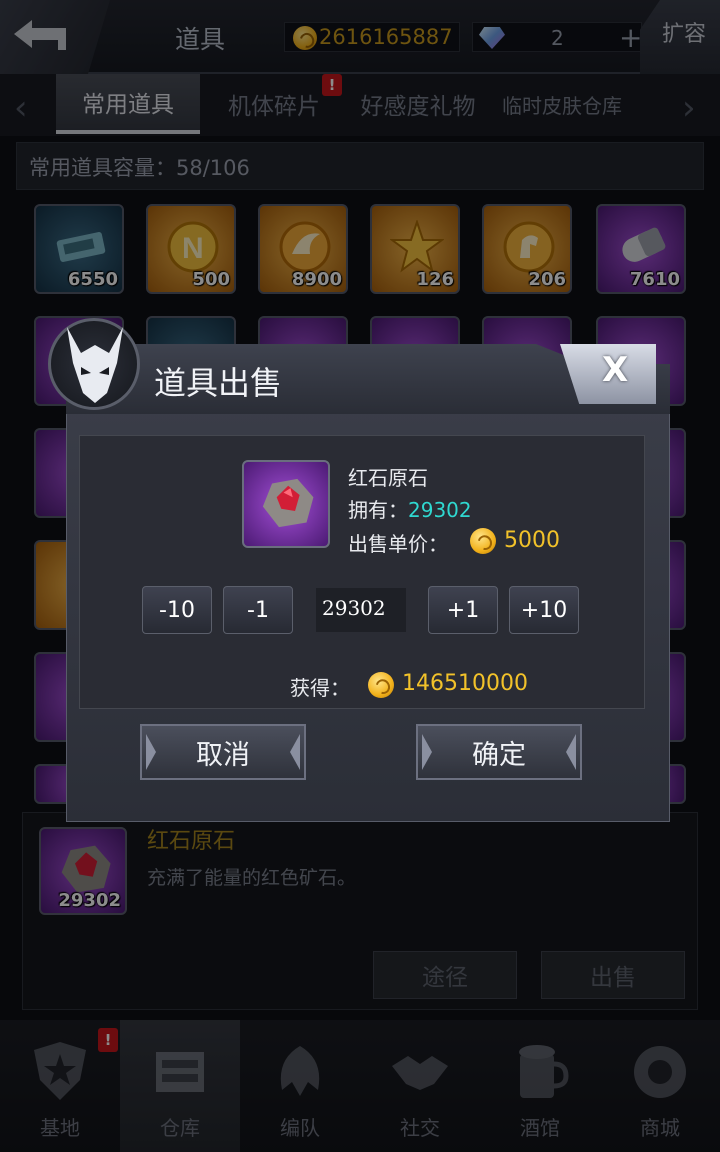 The width and height of the screenshot is (720, 1152). Describe the element at coordinates (544, 610) in the screenshot. I see `plus-10-button: +10` at that location.